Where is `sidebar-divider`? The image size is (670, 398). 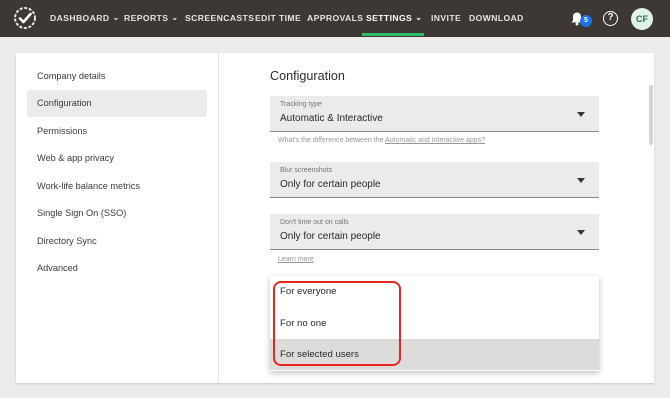
sidebar-divider is located at coordinates (218, 218).